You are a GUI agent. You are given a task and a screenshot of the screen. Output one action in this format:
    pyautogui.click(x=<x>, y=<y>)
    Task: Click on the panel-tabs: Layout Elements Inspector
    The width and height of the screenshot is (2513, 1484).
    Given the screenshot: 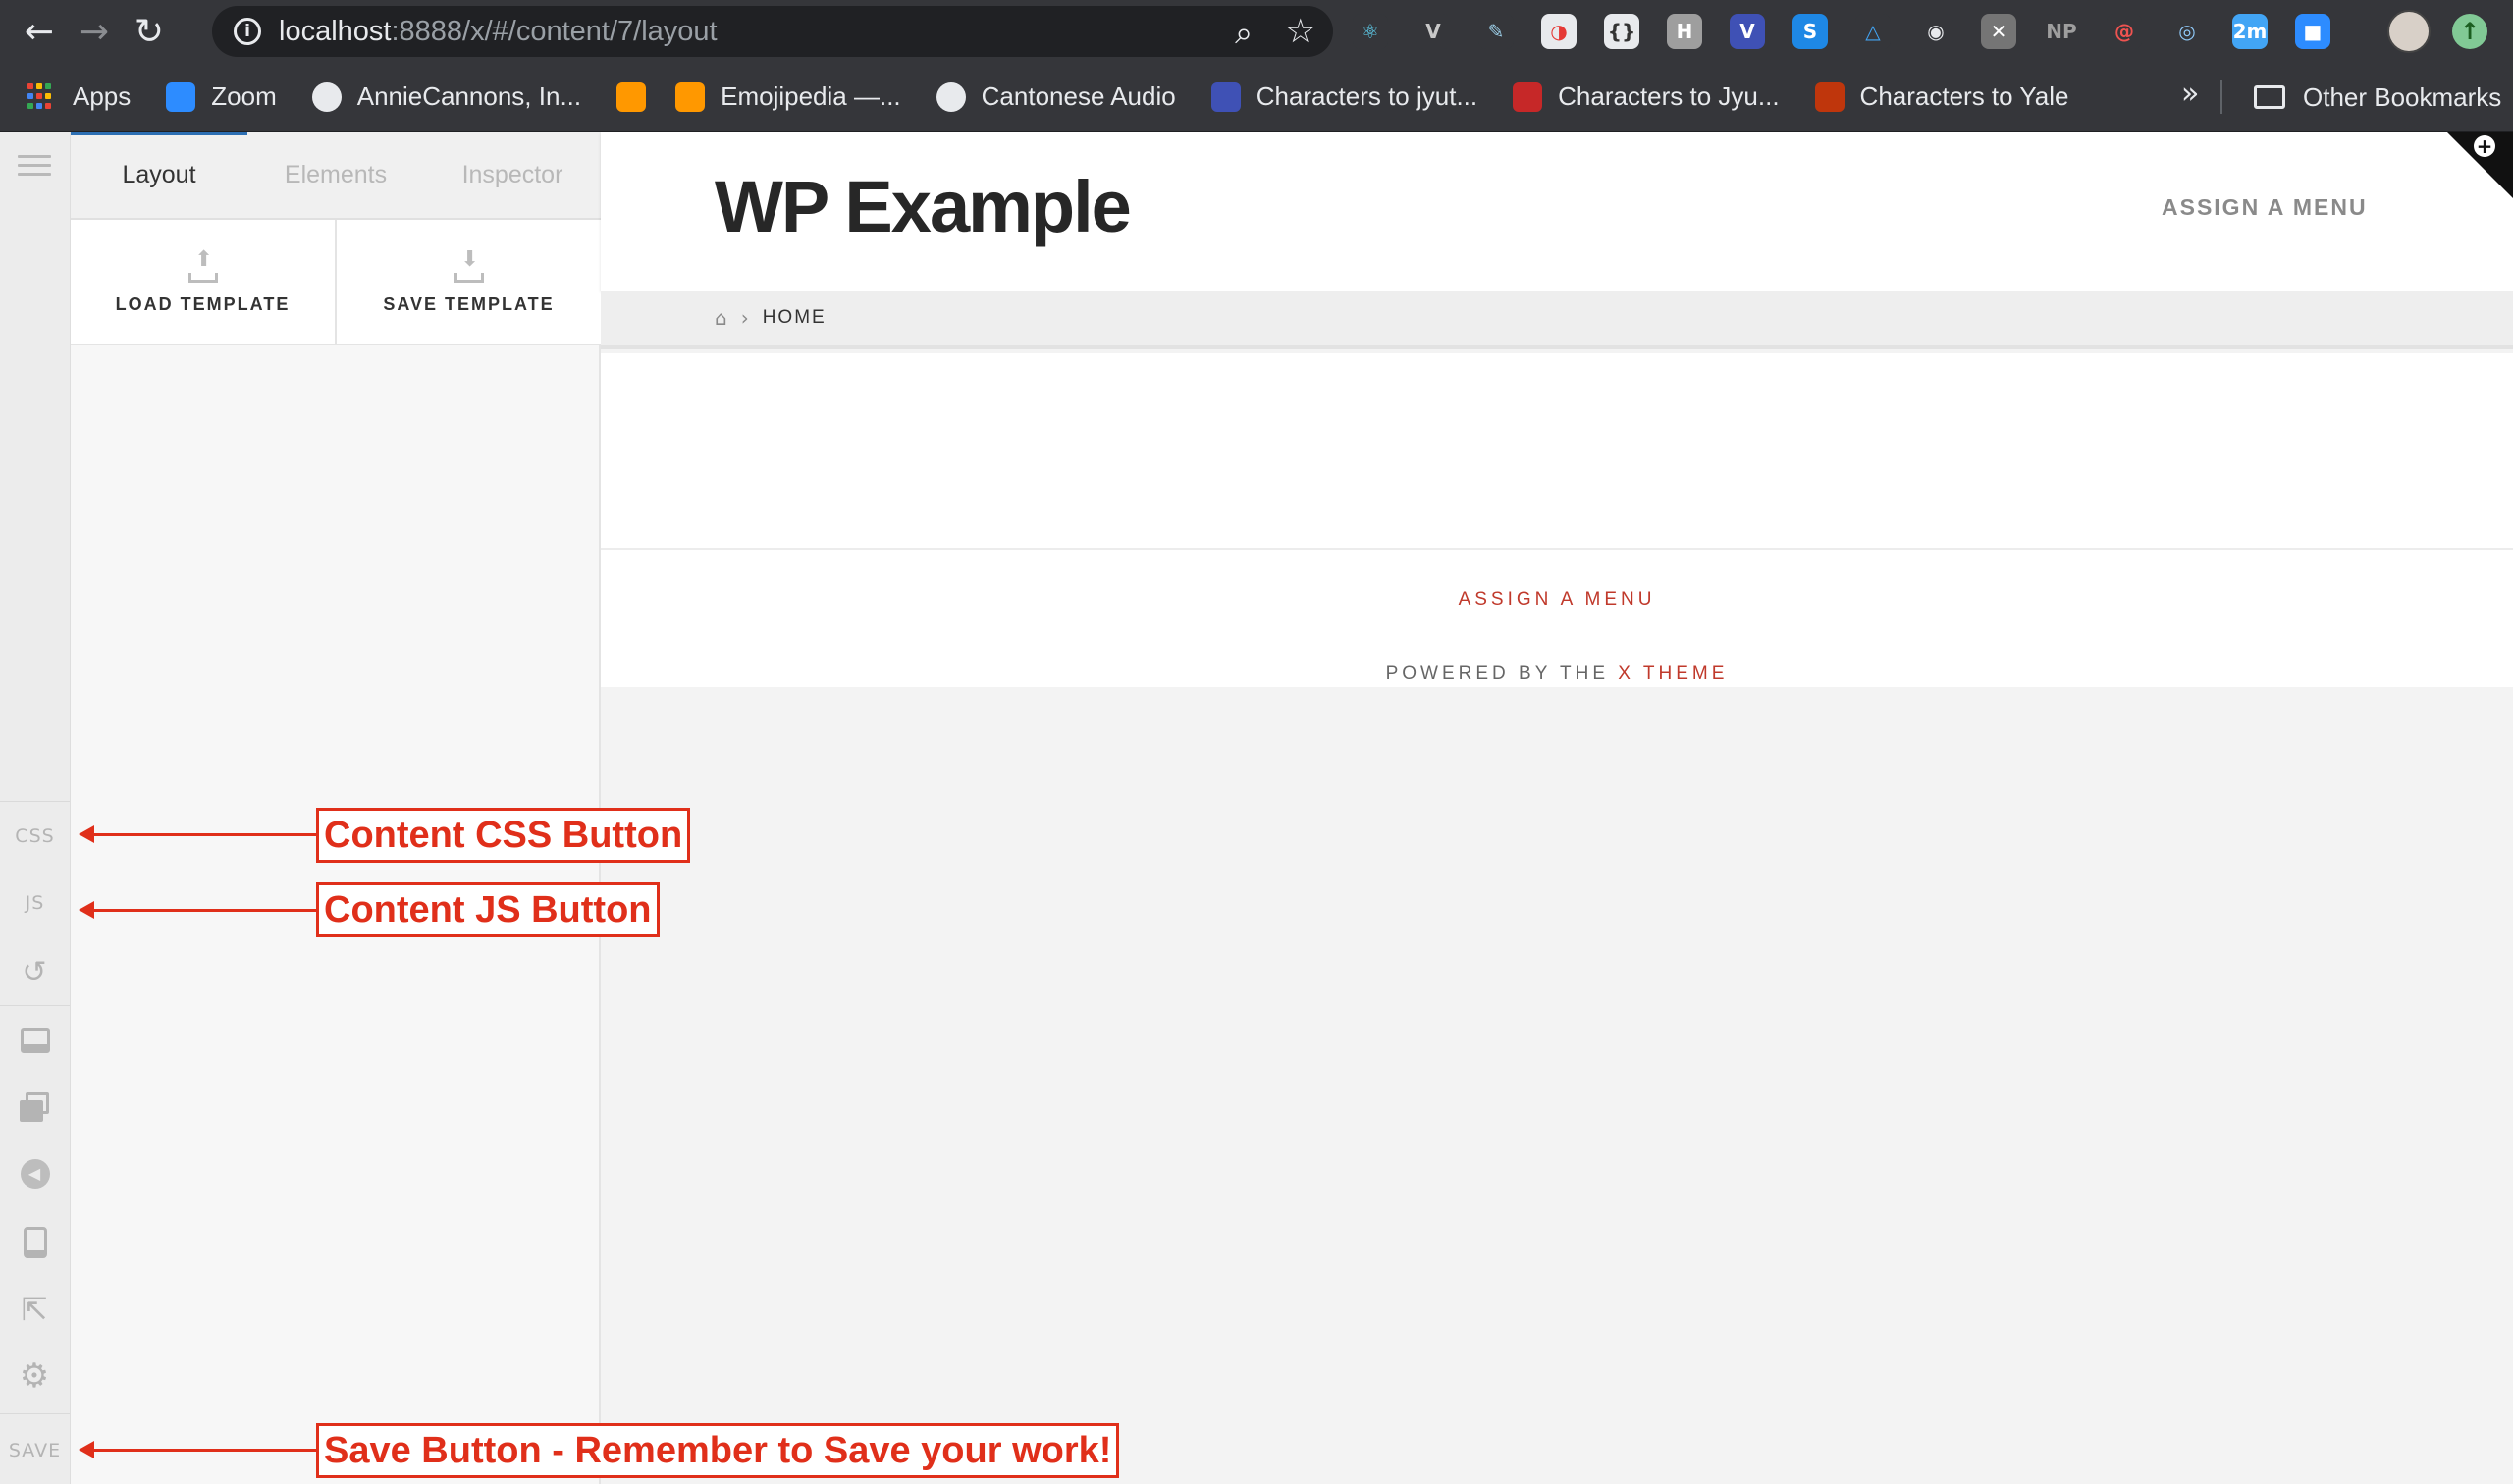 What is the action you would take?
    pyautogui.click(x=336, y=176)
    